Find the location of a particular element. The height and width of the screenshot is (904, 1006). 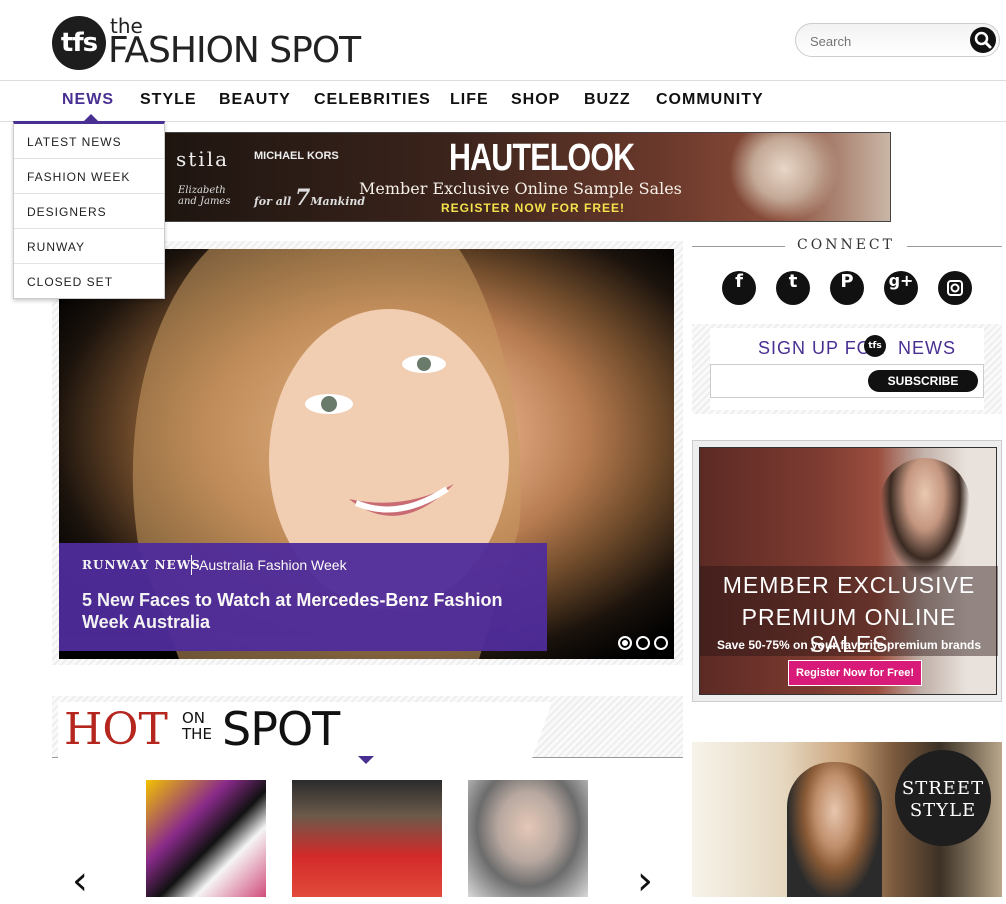

menu-item-fashion-week: FASHION WEEK is located at coordinates (89, 176).